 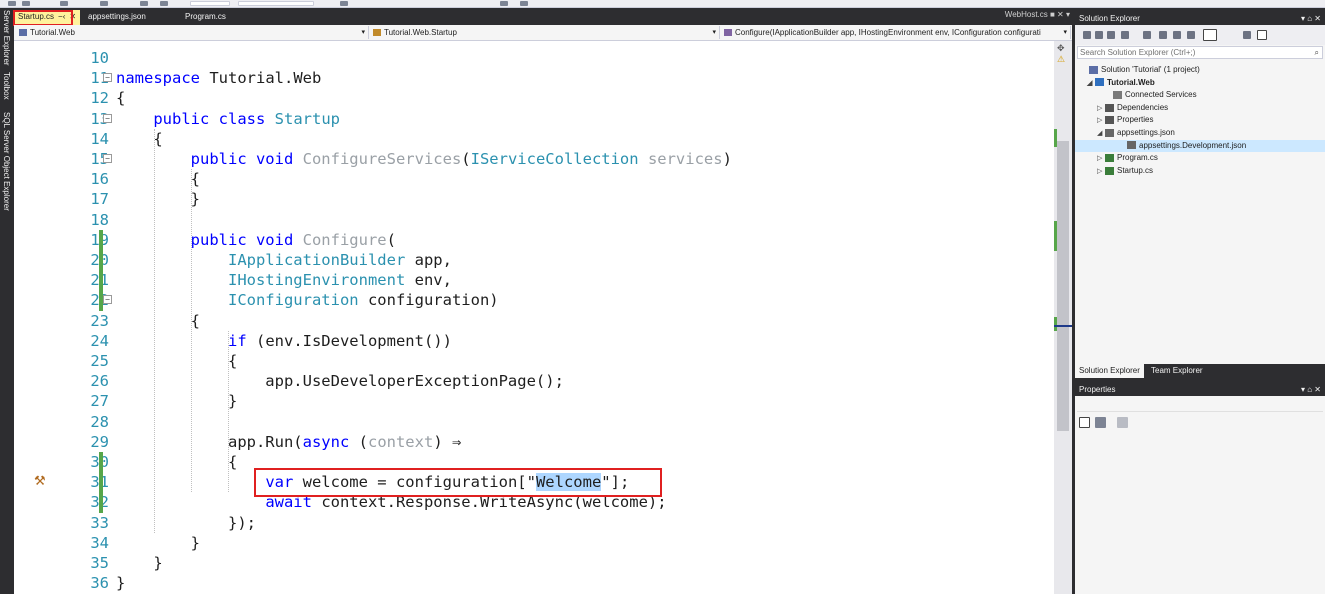 I want to click on code-line: 22− IConfiguration configuration), so click(x=534, y=300).